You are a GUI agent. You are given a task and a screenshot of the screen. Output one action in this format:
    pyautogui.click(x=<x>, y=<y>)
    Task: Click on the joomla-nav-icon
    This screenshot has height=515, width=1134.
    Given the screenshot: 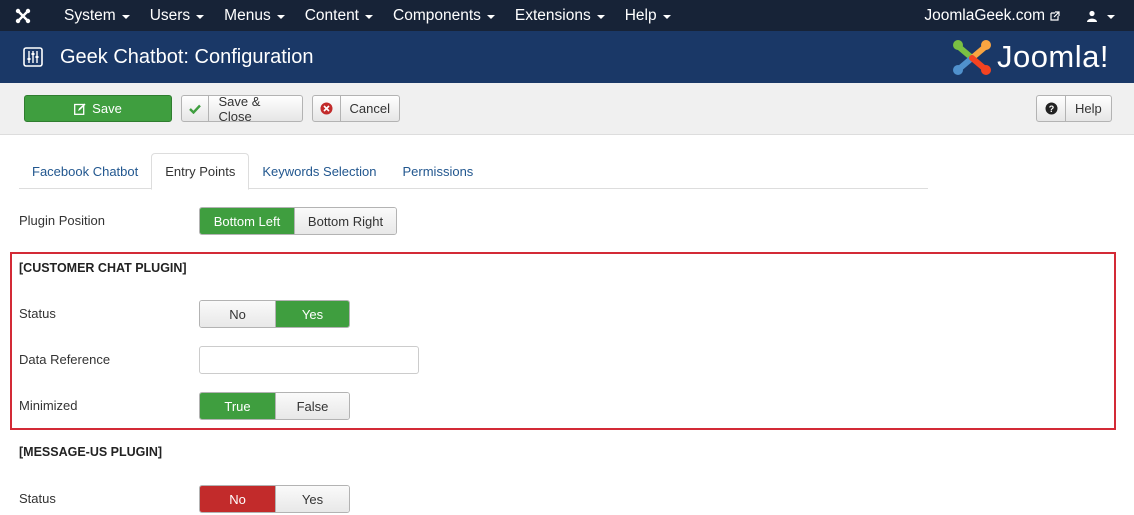 What is the action you would take?
    pyautogui.click(x=23, y=15)
    